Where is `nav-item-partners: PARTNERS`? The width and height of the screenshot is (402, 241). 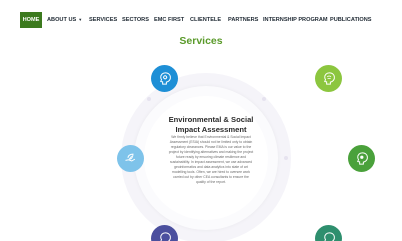
nav-item-partners: PARTNERS is located at coordinates (243, 20).